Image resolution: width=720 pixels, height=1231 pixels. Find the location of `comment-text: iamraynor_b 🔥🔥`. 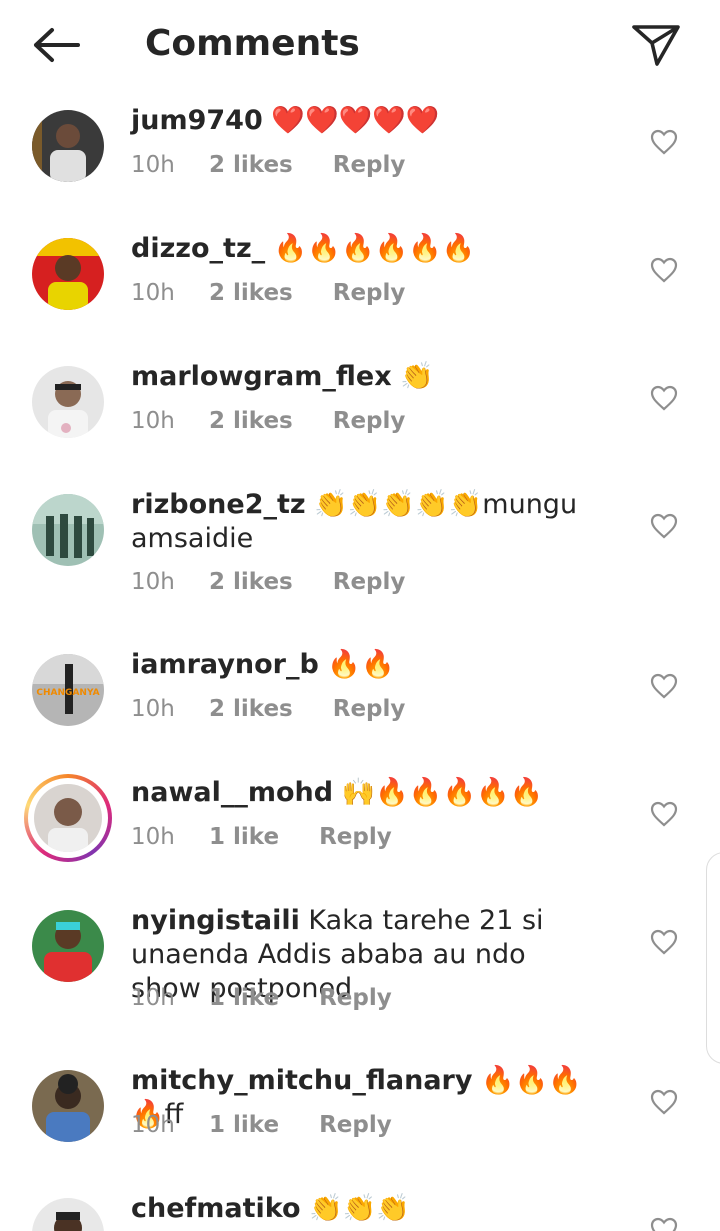

comment-text: iamraynor_b 🔥🔥 is located at coordinates (366, 665).